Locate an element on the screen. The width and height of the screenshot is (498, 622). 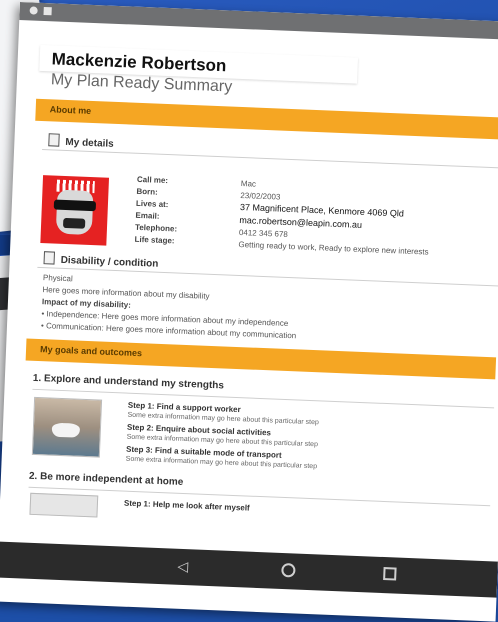
my-details-heading: My details is located at coordinates (81, 141).